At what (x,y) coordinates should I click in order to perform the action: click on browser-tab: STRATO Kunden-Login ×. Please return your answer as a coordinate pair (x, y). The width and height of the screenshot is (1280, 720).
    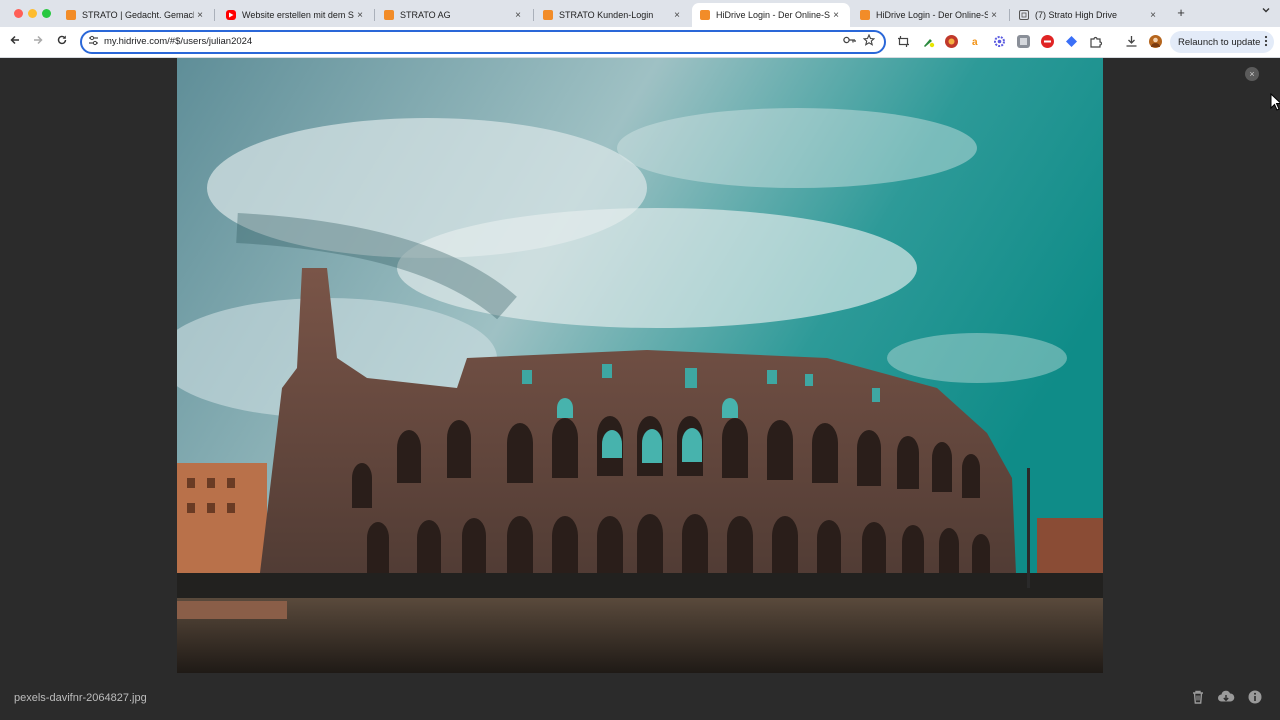
    Looking at the image, I should click on (613, 15).